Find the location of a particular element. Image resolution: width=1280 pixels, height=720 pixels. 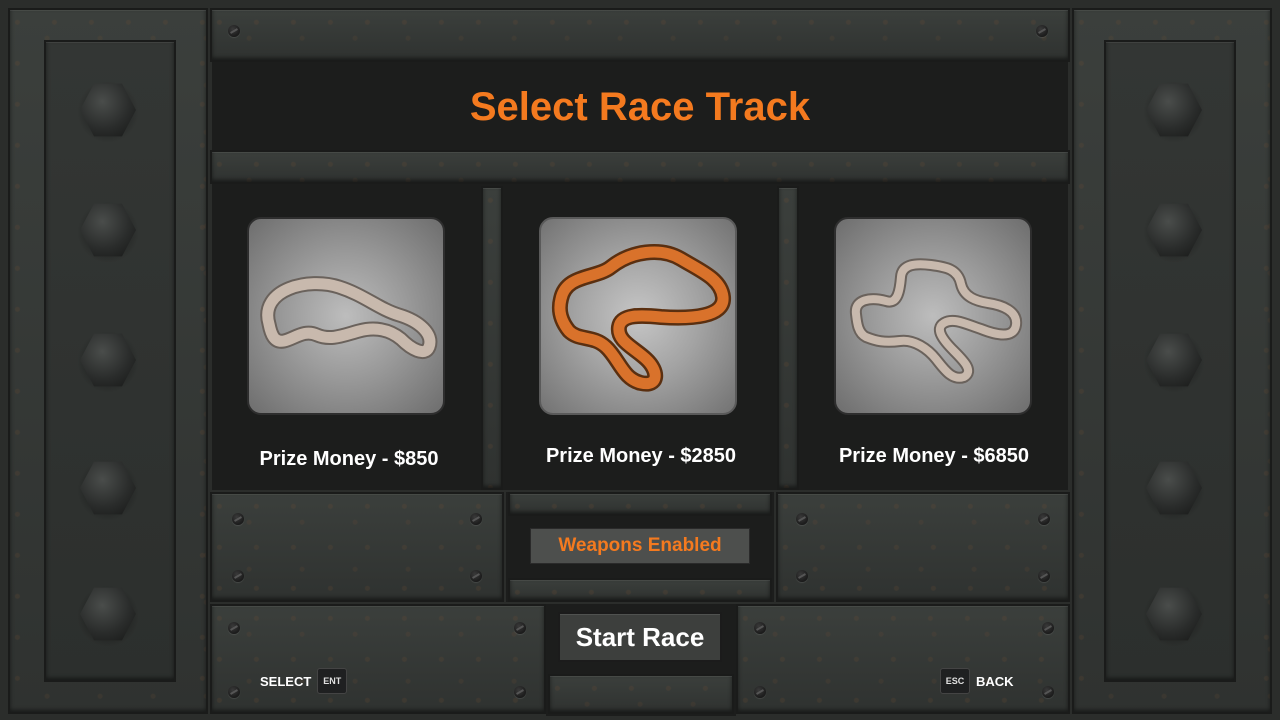

weapons-top-strip is located at coordinates (640, 504).